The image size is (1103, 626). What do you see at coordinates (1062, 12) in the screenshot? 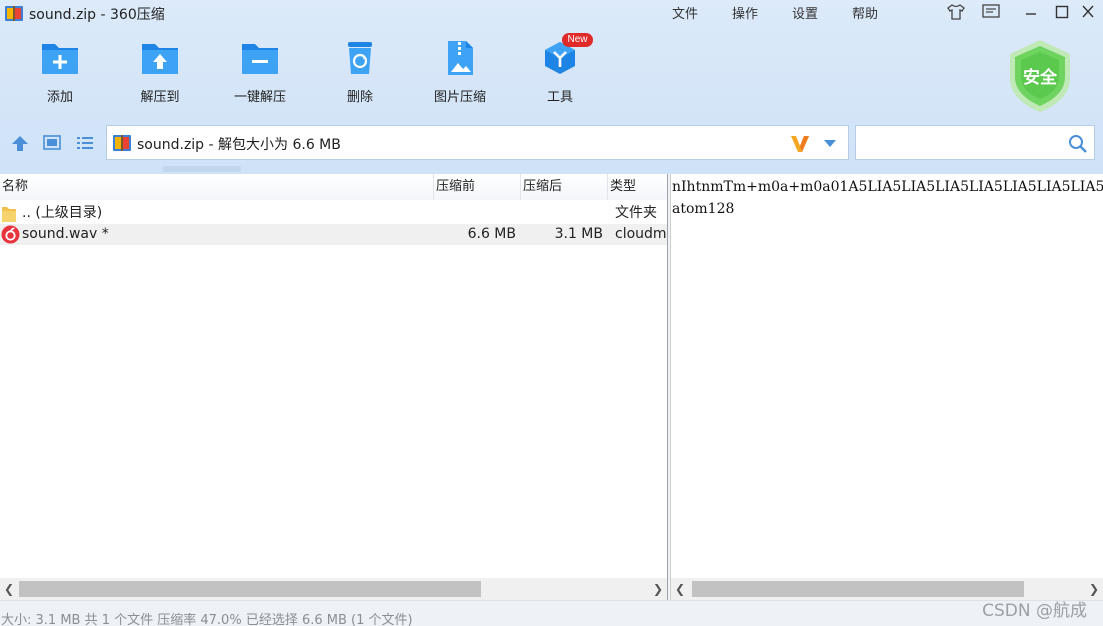
I see `maximize-icon` at bounding box center [1062, 12].